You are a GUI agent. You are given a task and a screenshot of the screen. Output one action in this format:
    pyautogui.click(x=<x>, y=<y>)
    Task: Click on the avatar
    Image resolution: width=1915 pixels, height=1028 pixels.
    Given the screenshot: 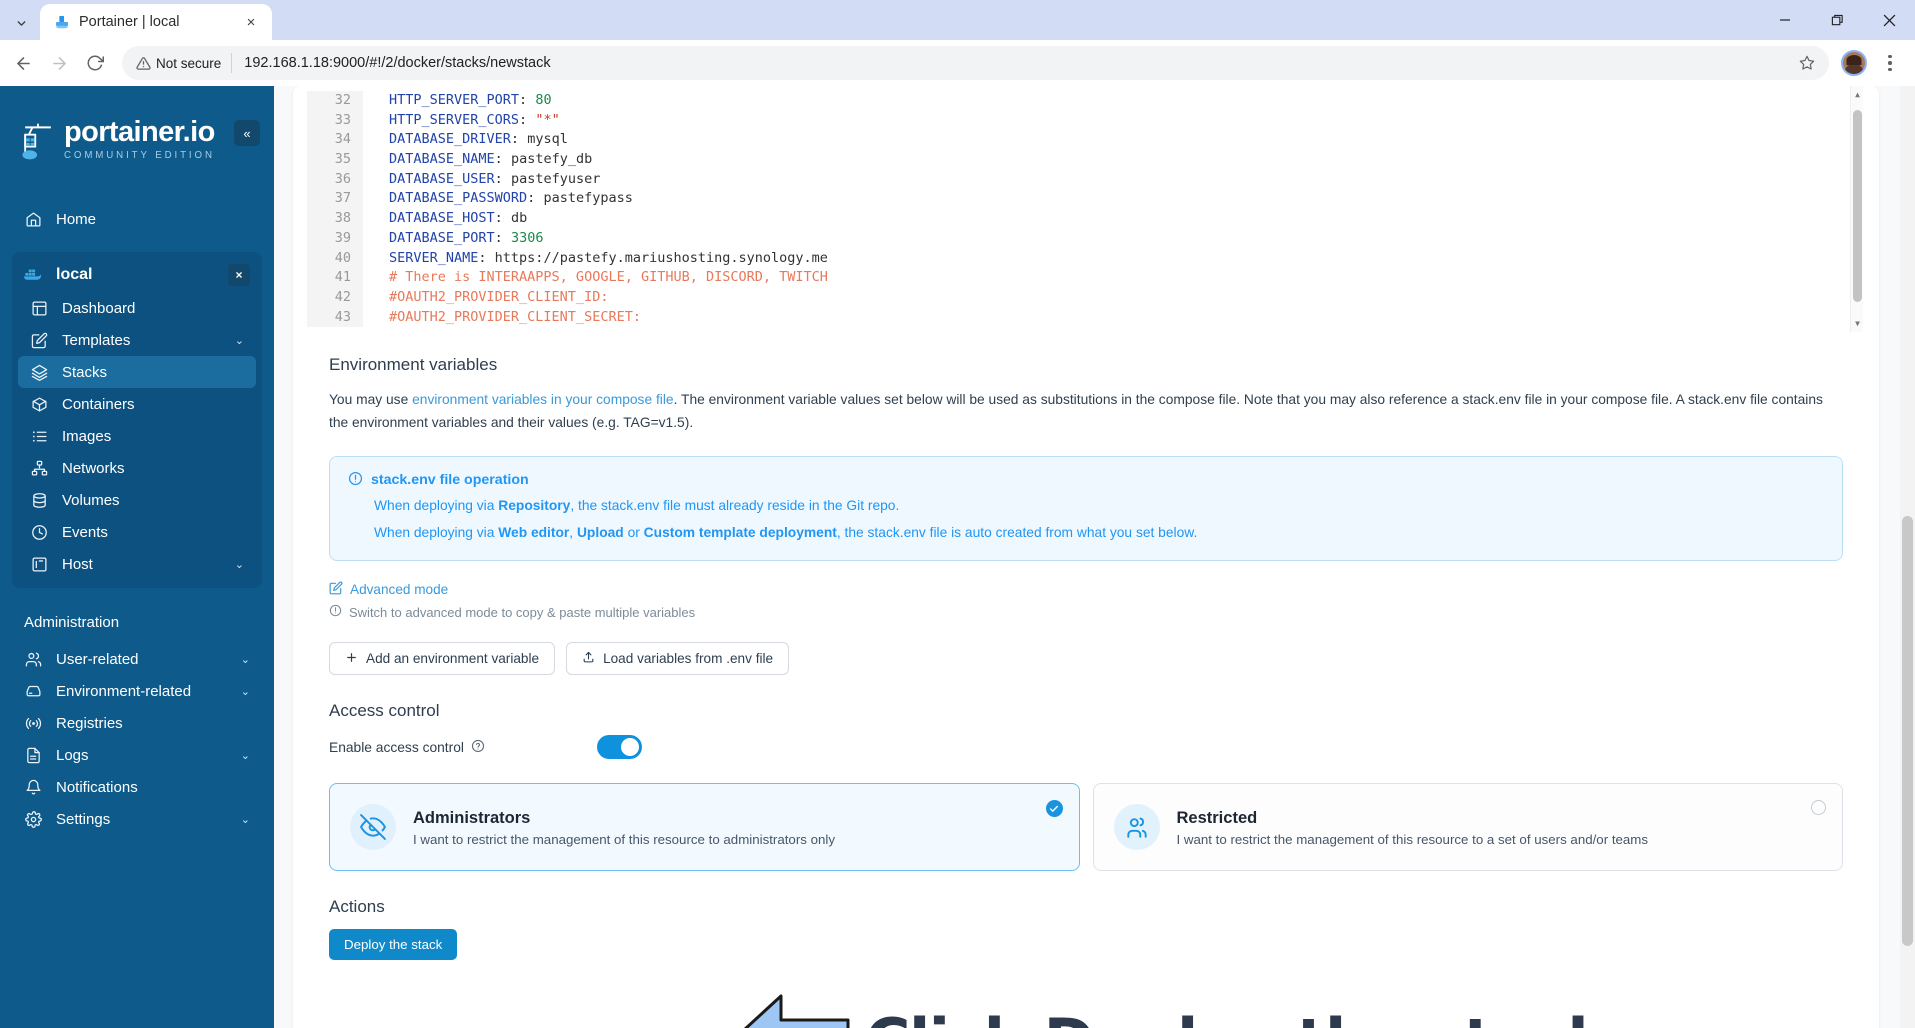 What is the action you would take?
    pyautogui.click(x=1854, y=63)
    